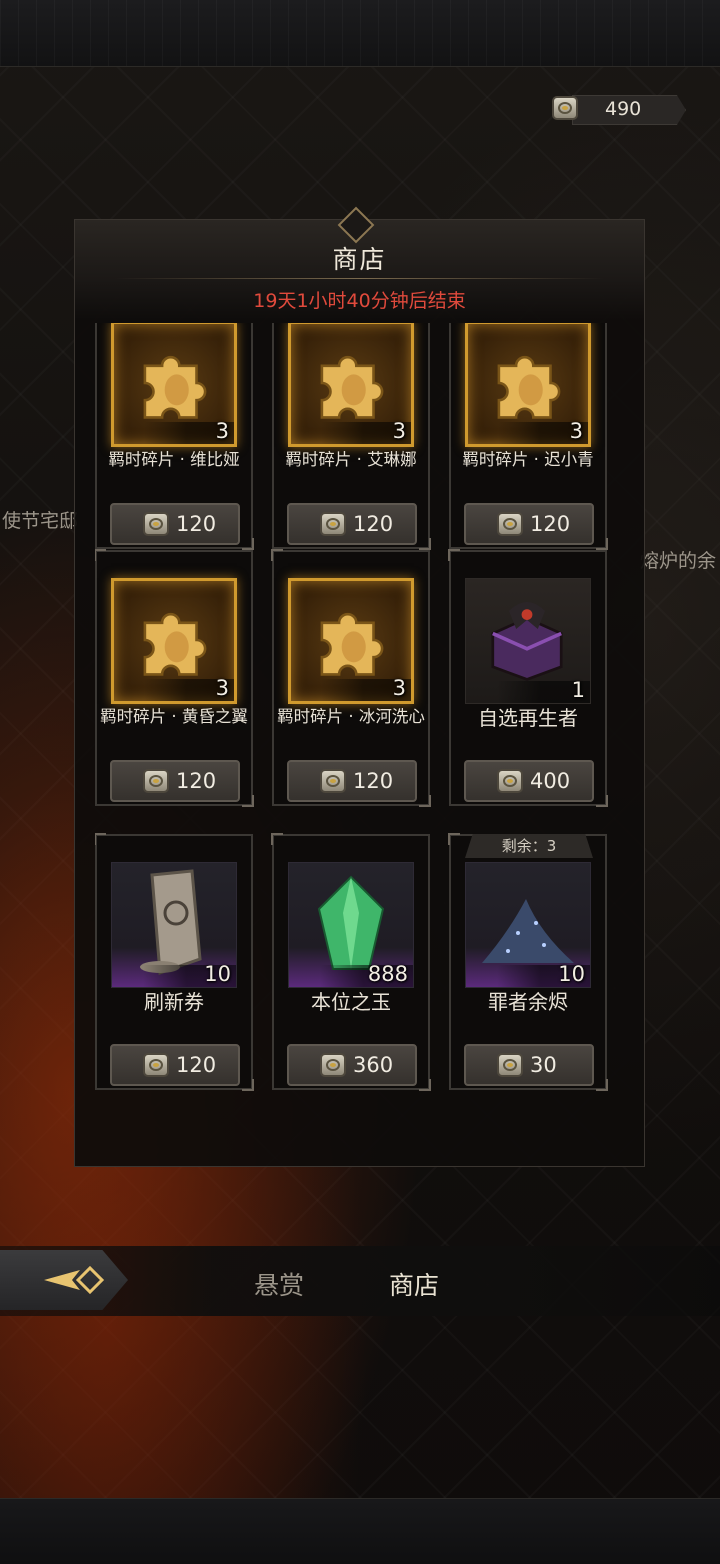  I want to click on shop-item-card: 888 本位之玉 360, so click(351, 962).